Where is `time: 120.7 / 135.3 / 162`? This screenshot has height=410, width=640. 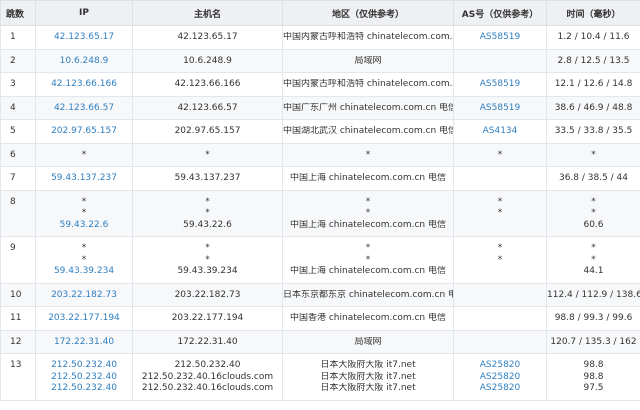 time: 120.7 / 135.3 / 162 is located at coordinates (593, 341).